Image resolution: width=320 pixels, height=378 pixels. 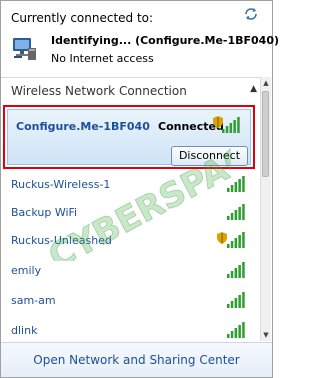 What do you see at coordinates (209, 156) in the screenshot?
I see `disconnect-button: Disconnect` at bounding box center [209, 156].